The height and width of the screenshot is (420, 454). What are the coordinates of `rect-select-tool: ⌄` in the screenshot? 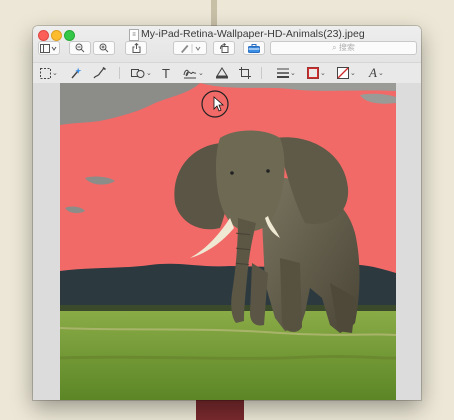 It's located at (49, 73).